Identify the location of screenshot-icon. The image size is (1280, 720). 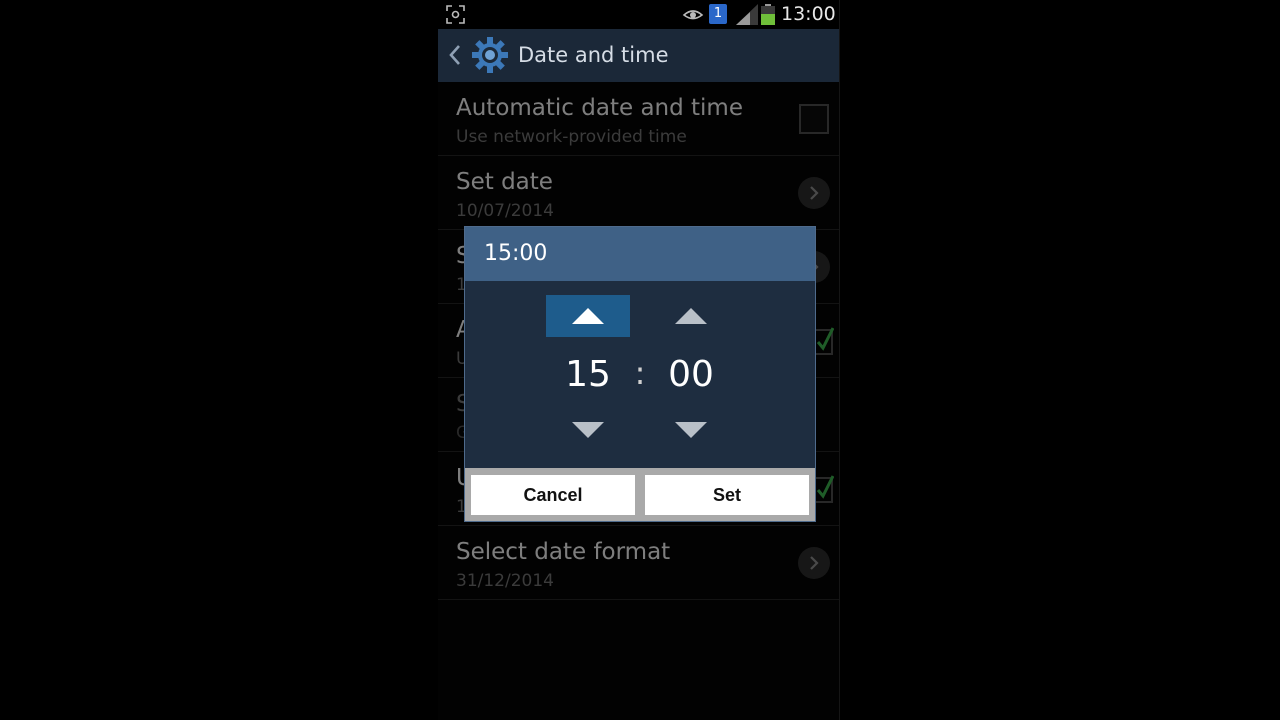
(455, 14).